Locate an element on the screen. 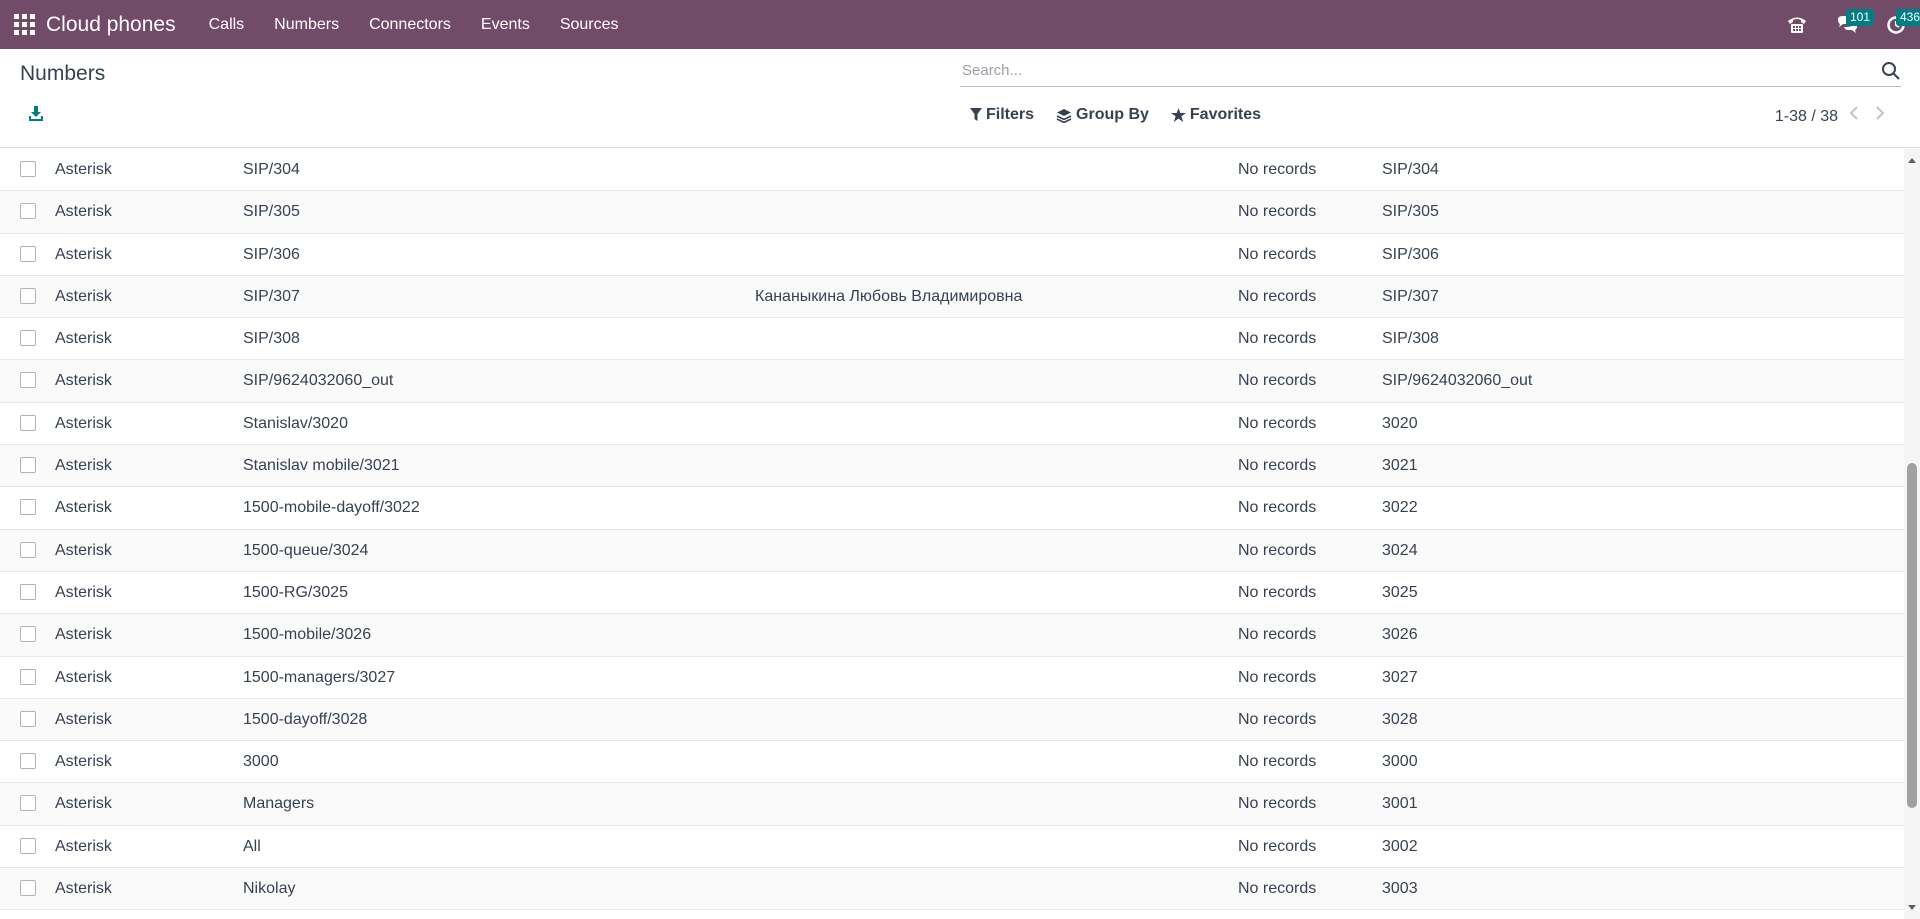 This screenshot has width=1920, height=919. name-cell: All is located at coordinates (252, 846).